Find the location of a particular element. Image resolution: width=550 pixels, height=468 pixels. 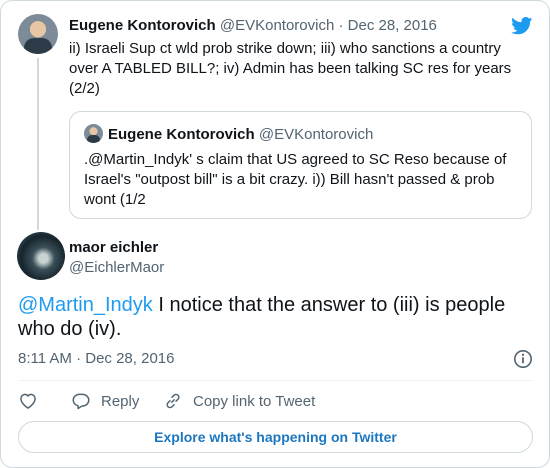

thread-connector-line is located at coordinates (38, 144).